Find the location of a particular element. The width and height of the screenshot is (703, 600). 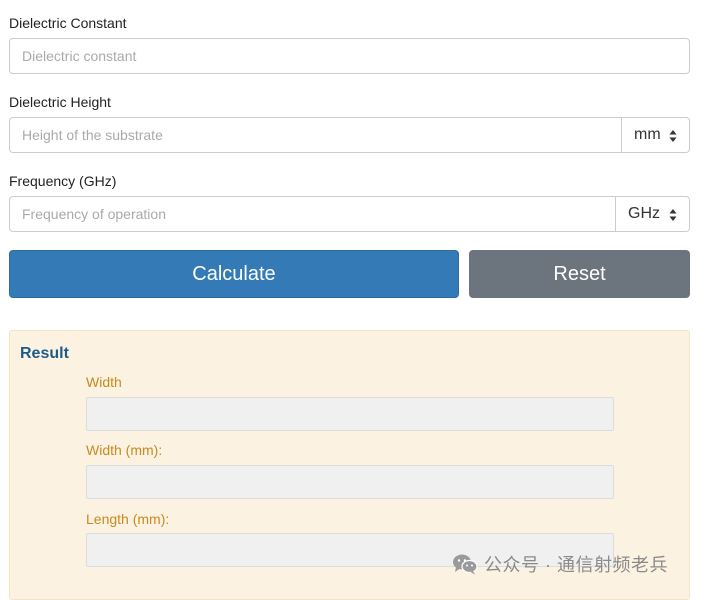

watermark-text: 公众号 · 通信射频老兵 is located at coordinates (576, 565).